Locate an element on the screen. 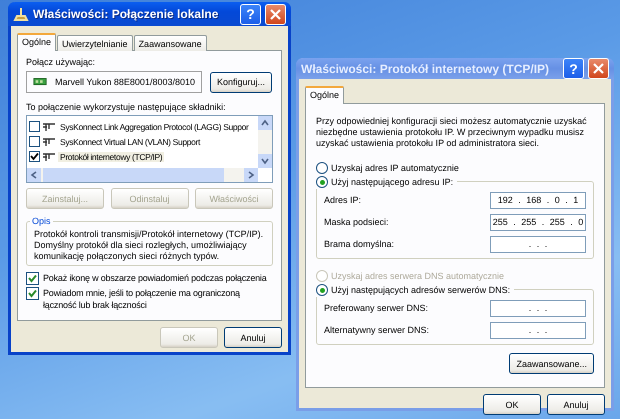 This screenshot has width=620, height=419. horizontal-scrollbar is located at coordinates (142, 175).